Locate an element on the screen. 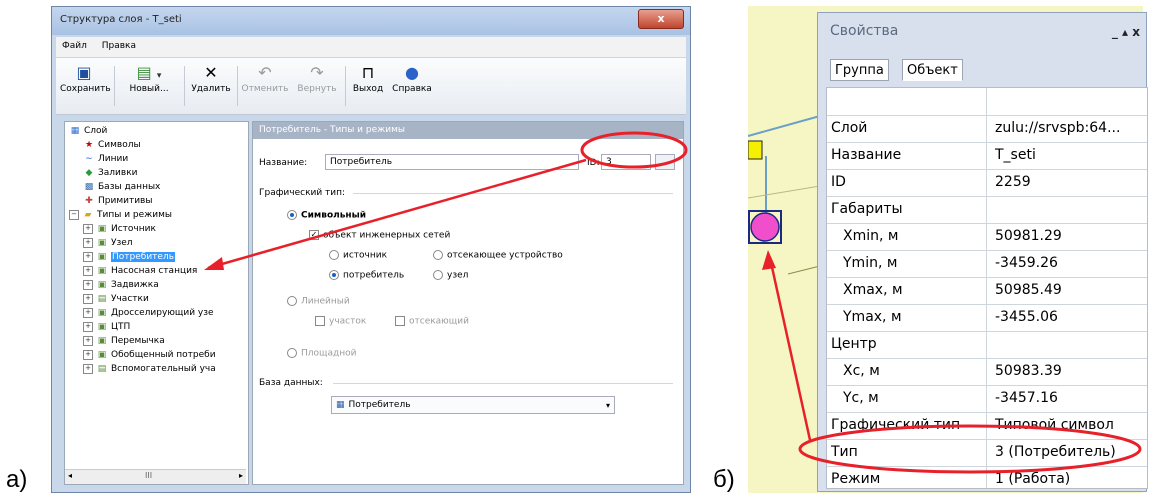 The width and height of the screenshot is (1150, 500). tree-label: Базы данных is located at coordinates (129, 187).